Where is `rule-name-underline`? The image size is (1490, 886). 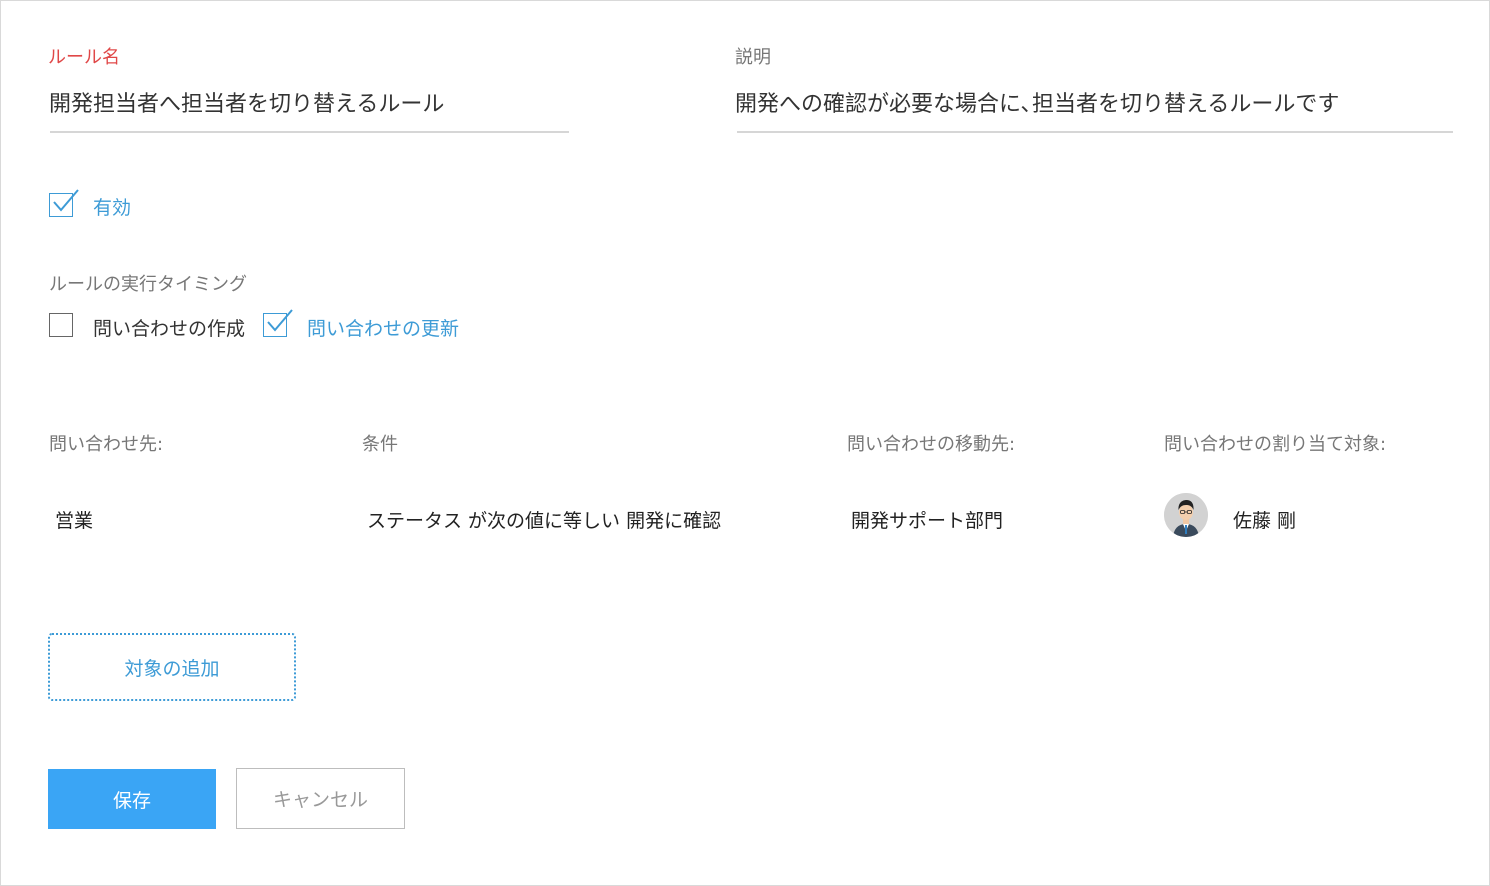 rule-name-underline is located at coordinates (309, 132).